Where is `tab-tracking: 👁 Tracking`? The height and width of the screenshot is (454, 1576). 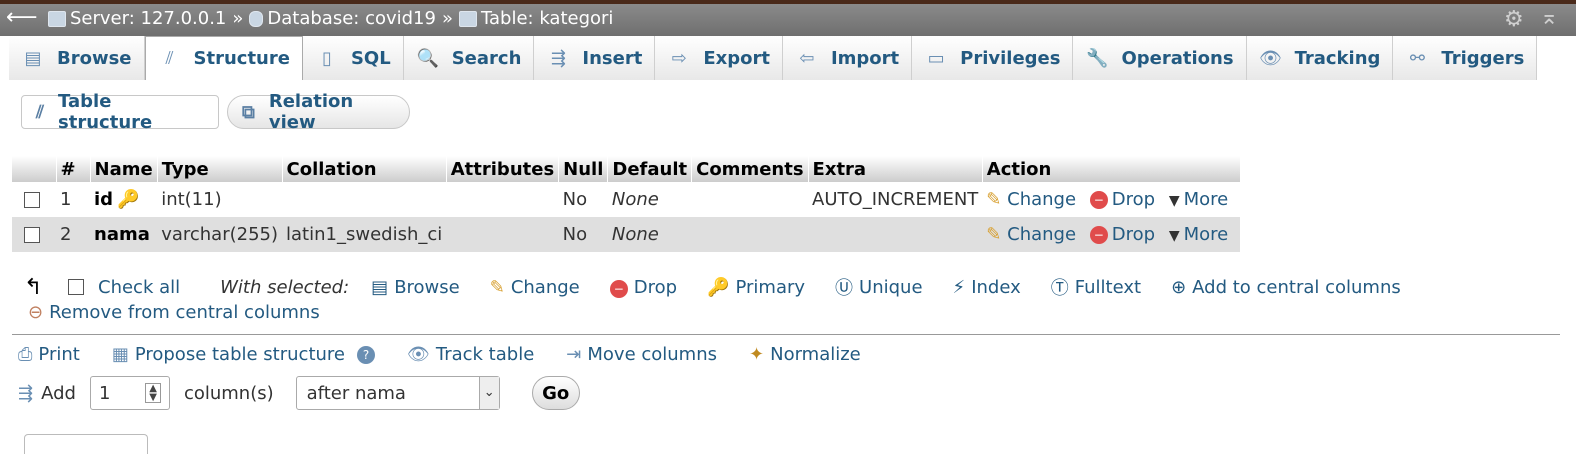 tab-tracking: 👁 Tracking is located at coordinates (1320, 58).